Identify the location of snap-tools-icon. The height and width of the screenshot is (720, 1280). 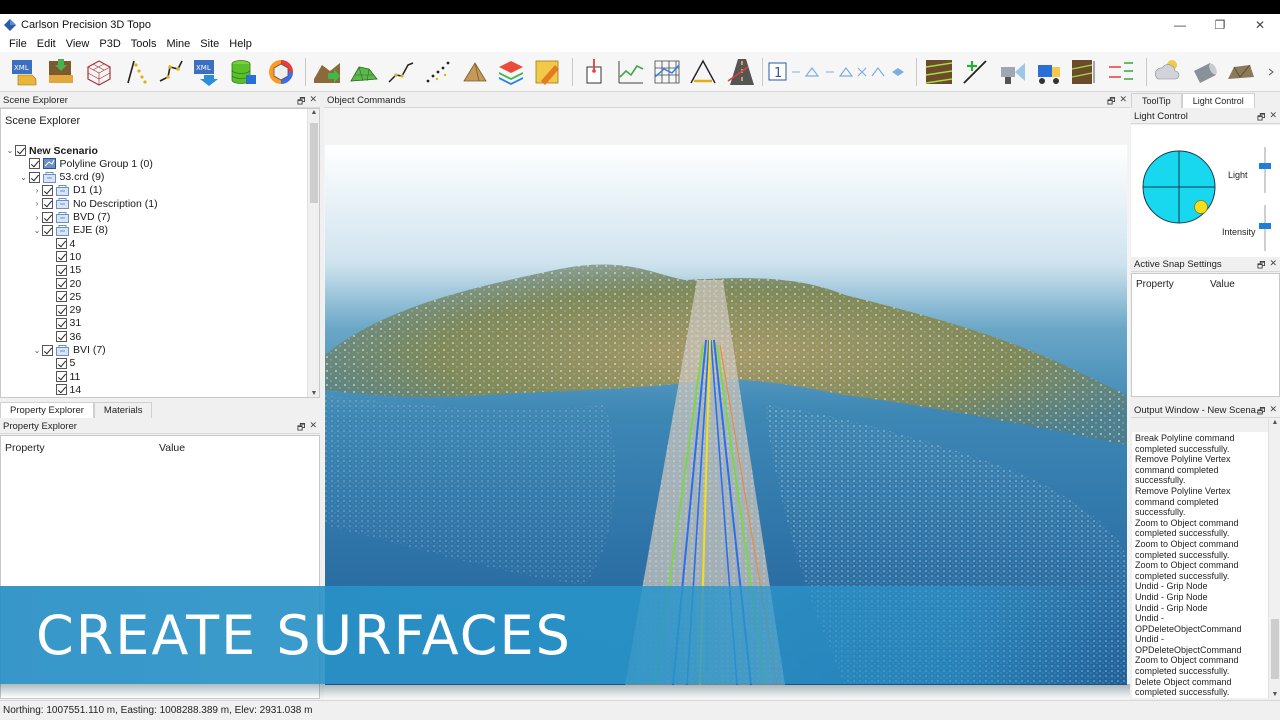
(850, 72).